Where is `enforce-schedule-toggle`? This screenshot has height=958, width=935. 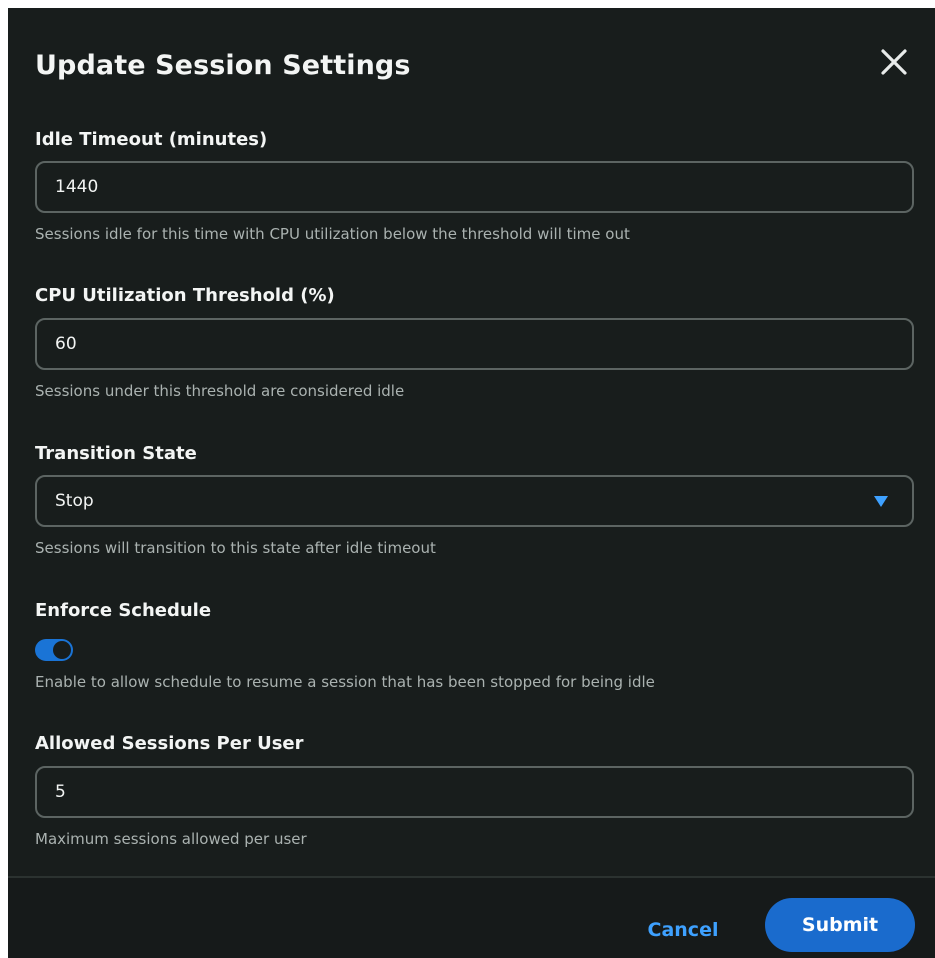
enforce-schedule-toggle is located at coordinates (54, 650).